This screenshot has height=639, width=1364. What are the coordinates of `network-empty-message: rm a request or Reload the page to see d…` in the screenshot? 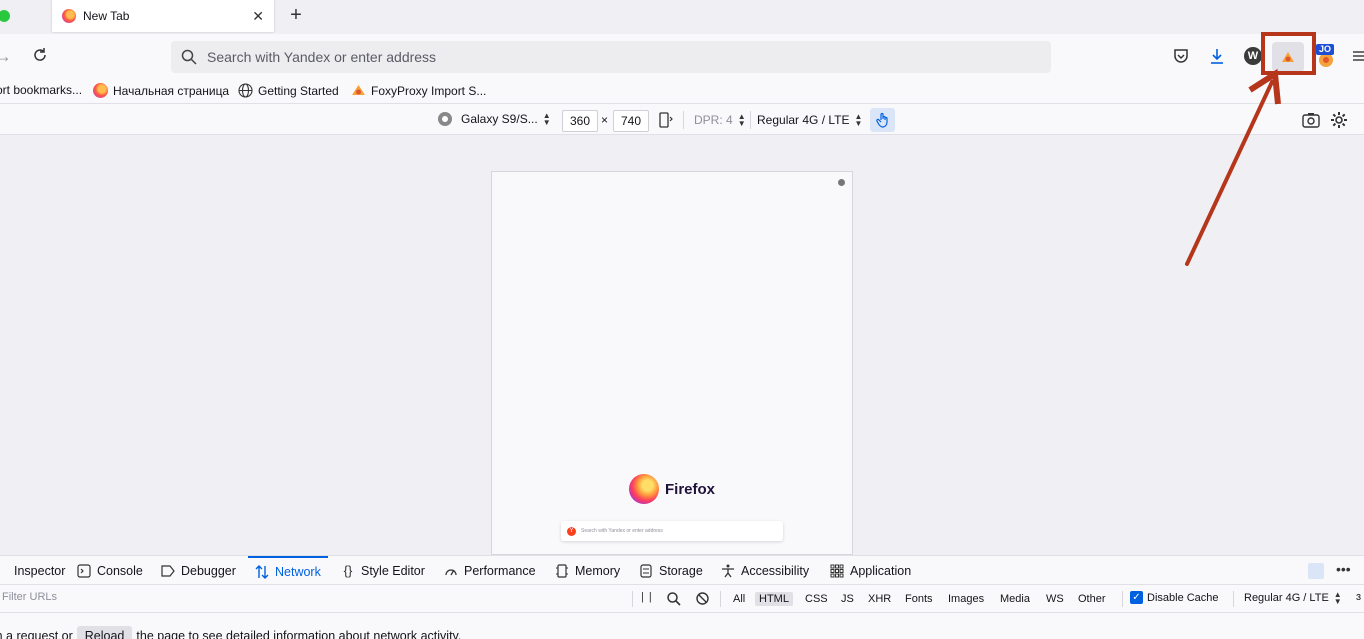 It's located at (230, 632).